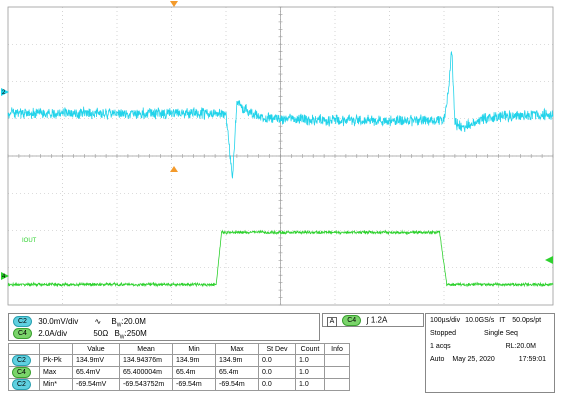  Describe the element at coordinates (22, 333) in the screenshot. I see `ch4-badge: C4` at that location.